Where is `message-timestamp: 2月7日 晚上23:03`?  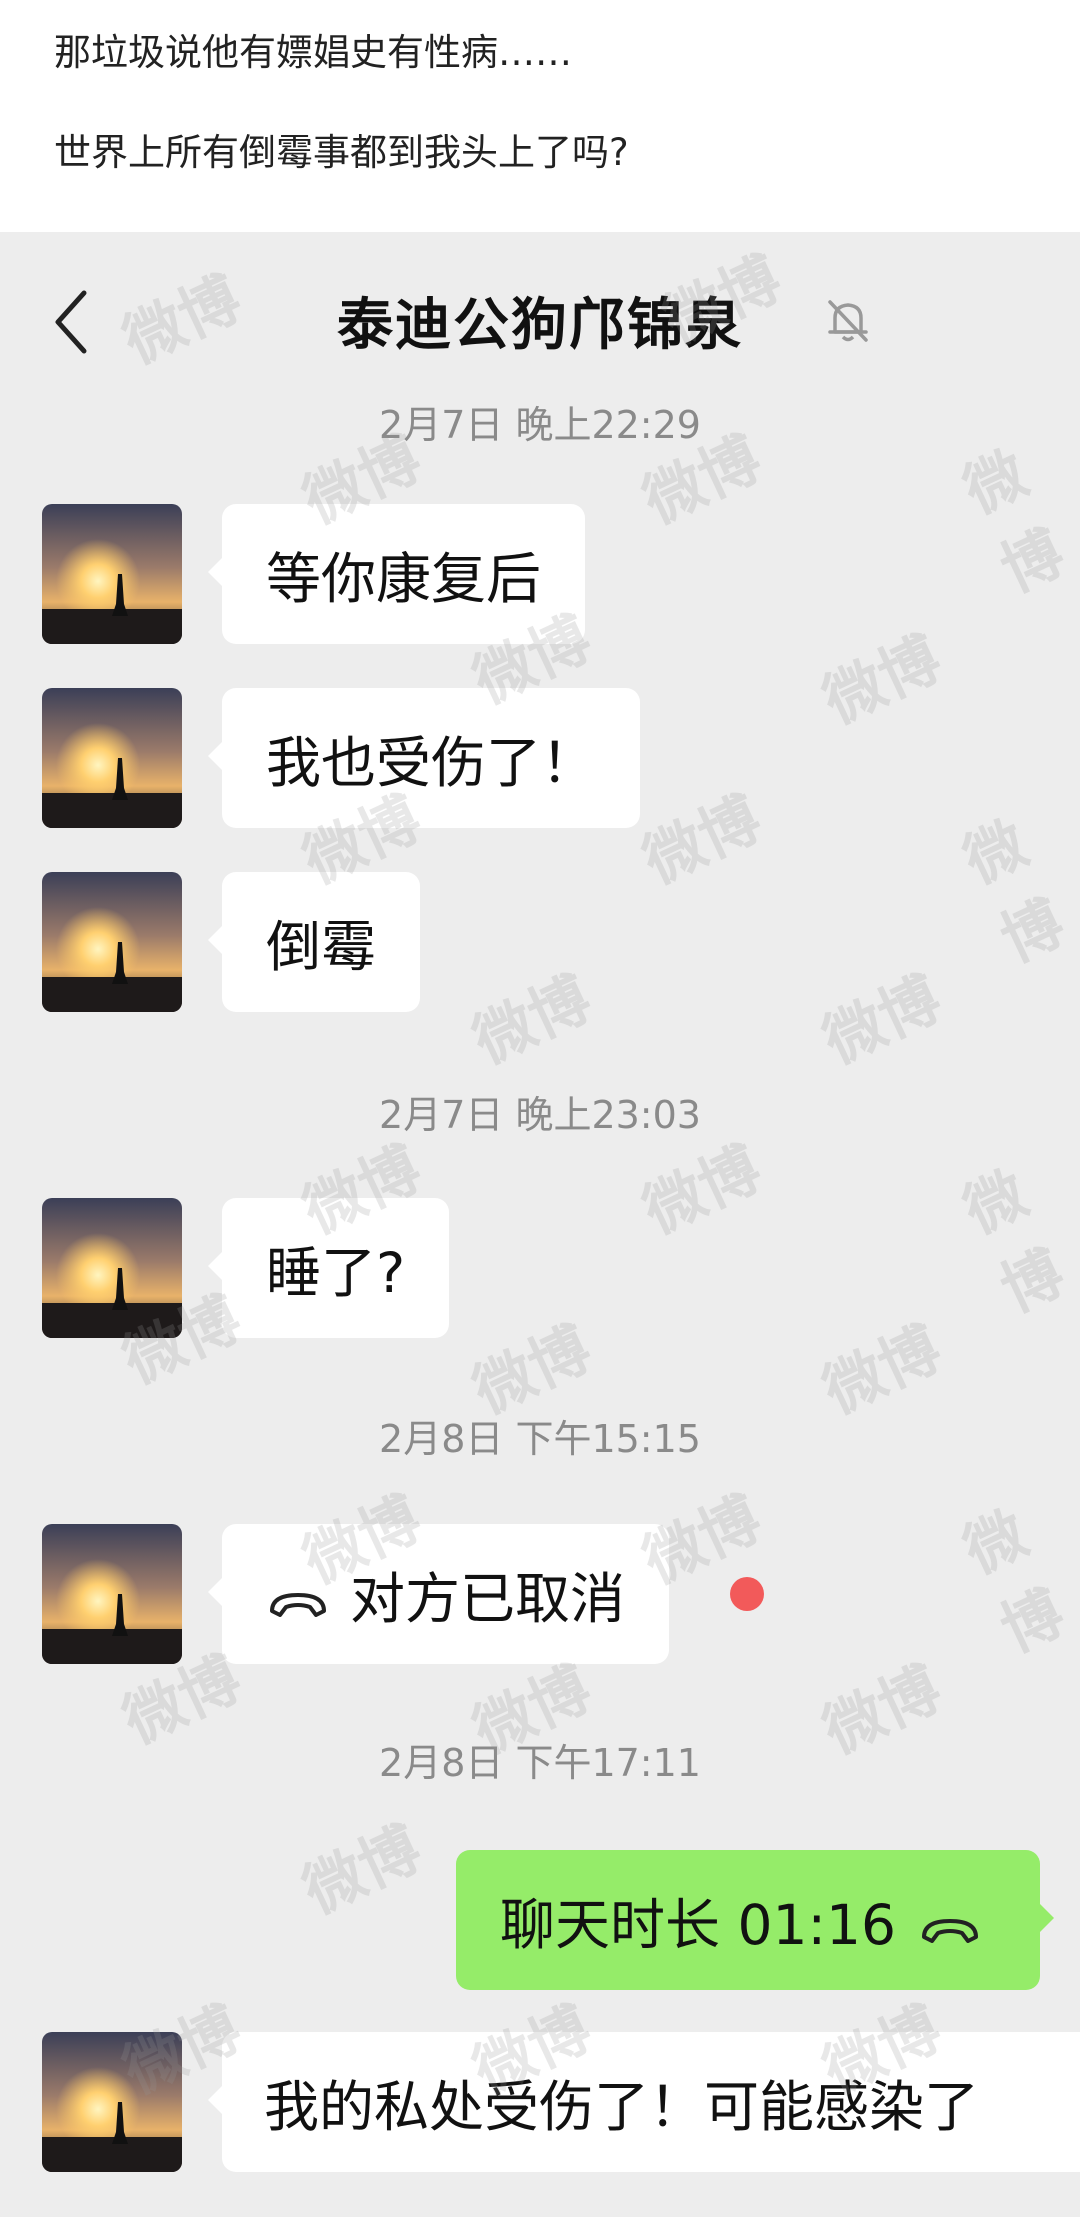
message-timestamp: 2月7日 晚上23:03 is located at coordinates (540, 1115).